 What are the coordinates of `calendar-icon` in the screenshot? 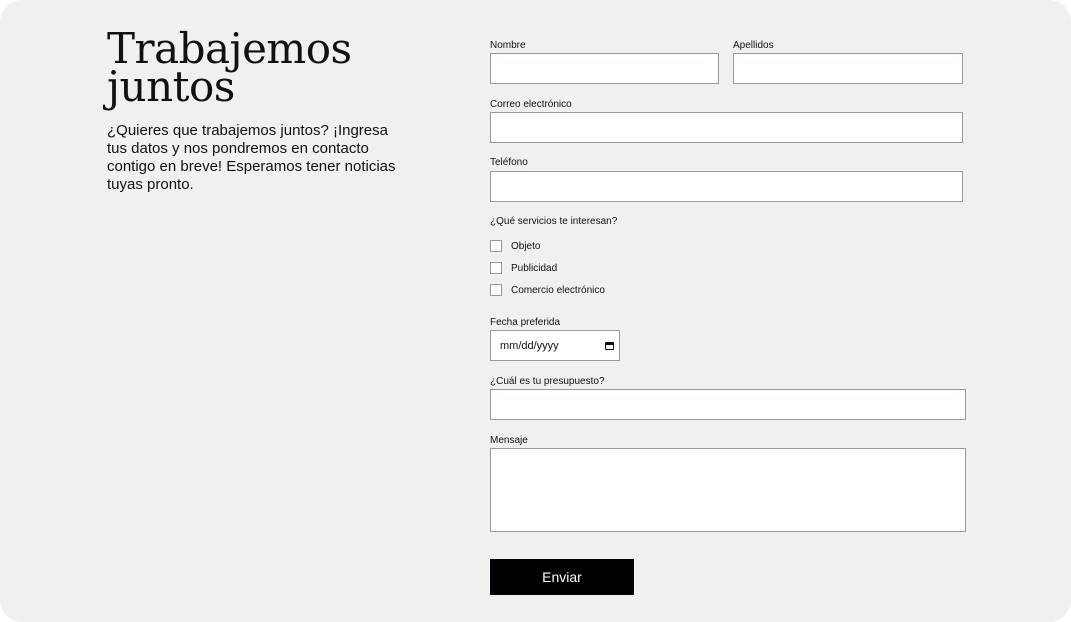 It's located at (609, 345).